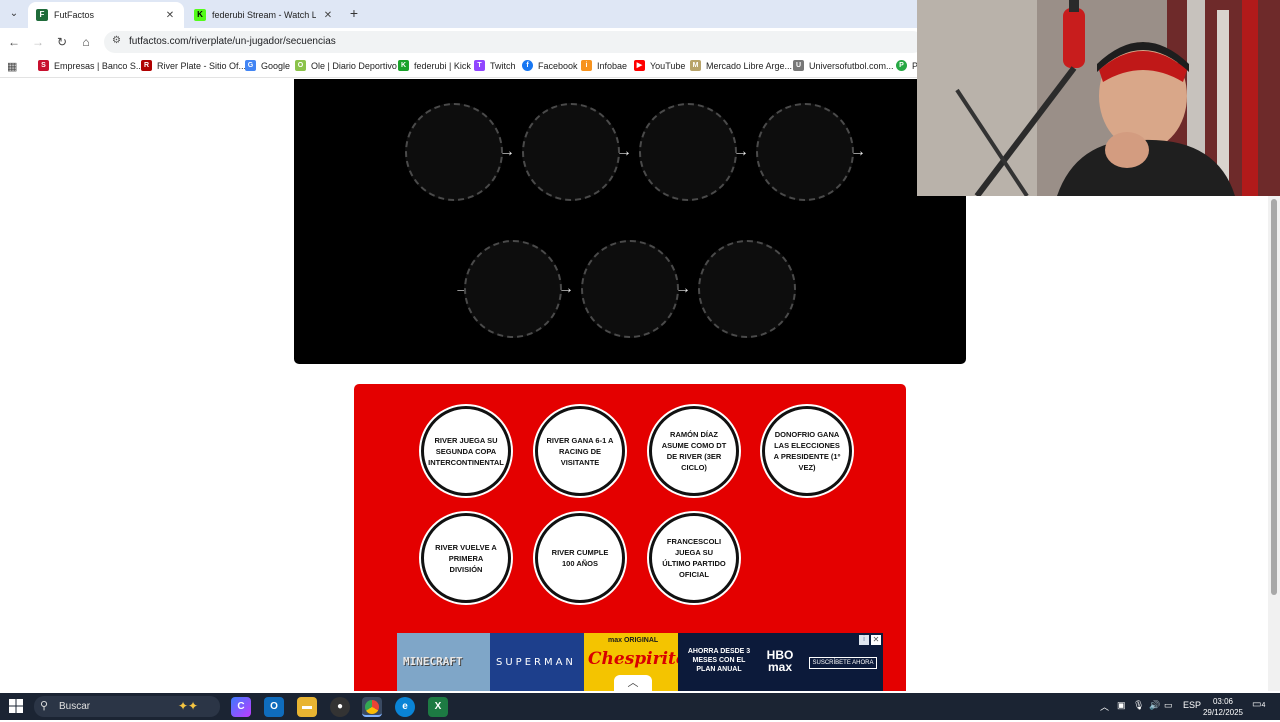 The height and width of the screenshot is (722, 1280). I want to click on bookmark-kick: K federubi | Kick, so click(434, 65).